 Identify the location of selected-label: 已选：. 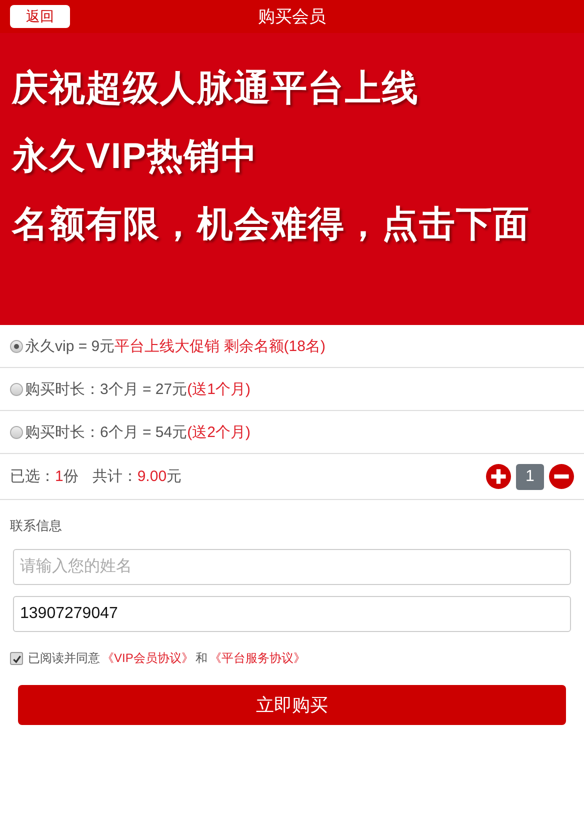
(32, 476).